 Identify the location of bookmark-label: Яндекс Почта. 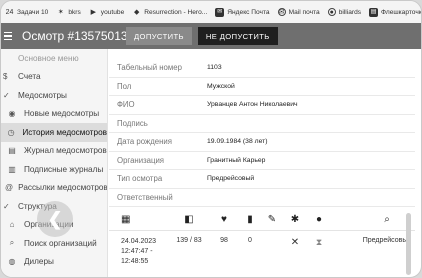
(248, 12).